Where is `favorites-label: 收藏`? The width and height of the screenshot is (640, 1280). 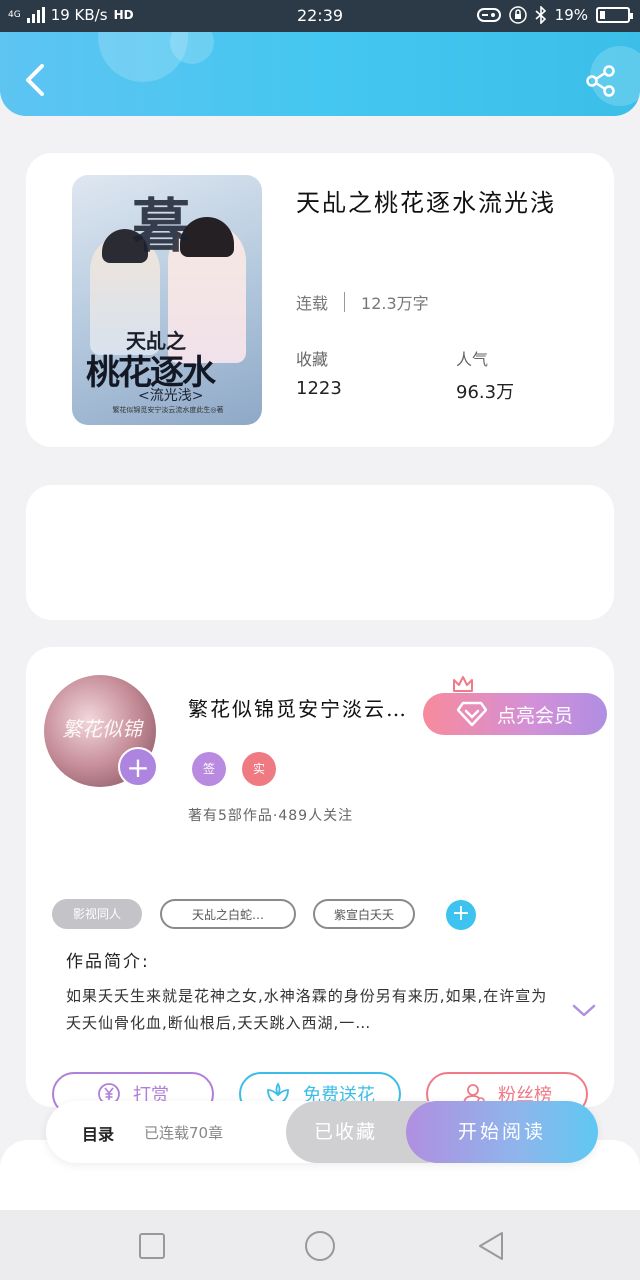
favorites-label: 收藏 is located at coordinates (312, 359).